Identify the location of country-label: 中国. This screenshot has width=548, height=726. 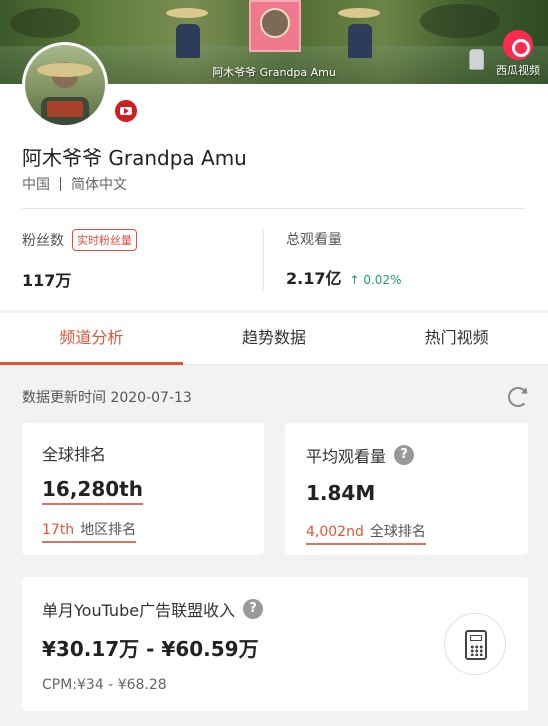
(36, 185).